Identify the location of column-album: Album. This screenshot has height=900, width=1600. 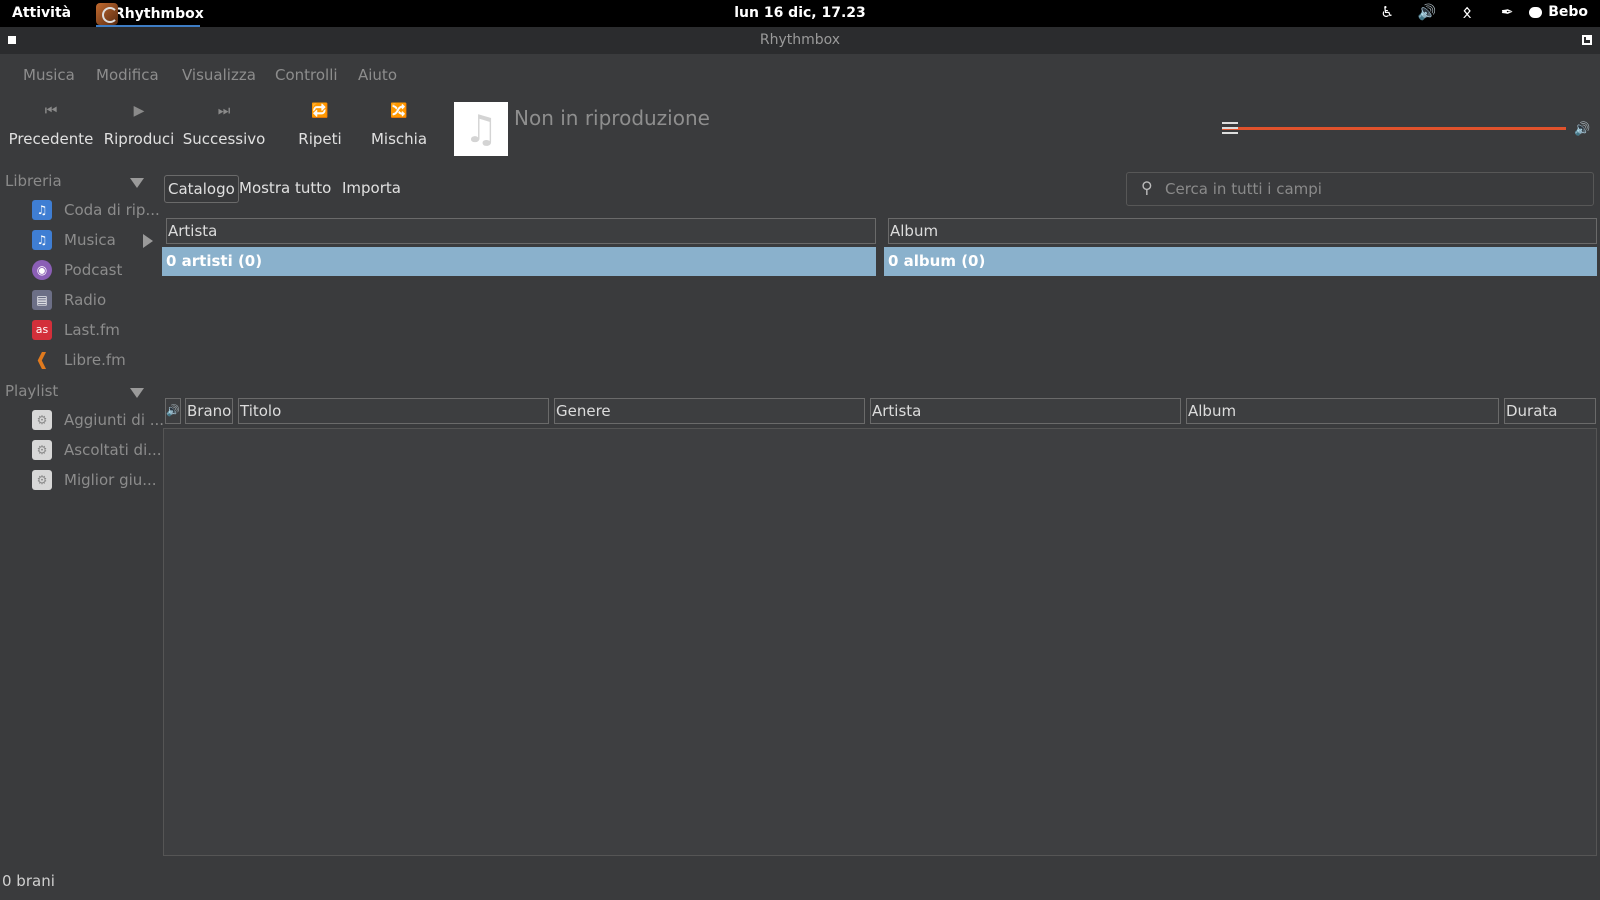
(1342, 411).